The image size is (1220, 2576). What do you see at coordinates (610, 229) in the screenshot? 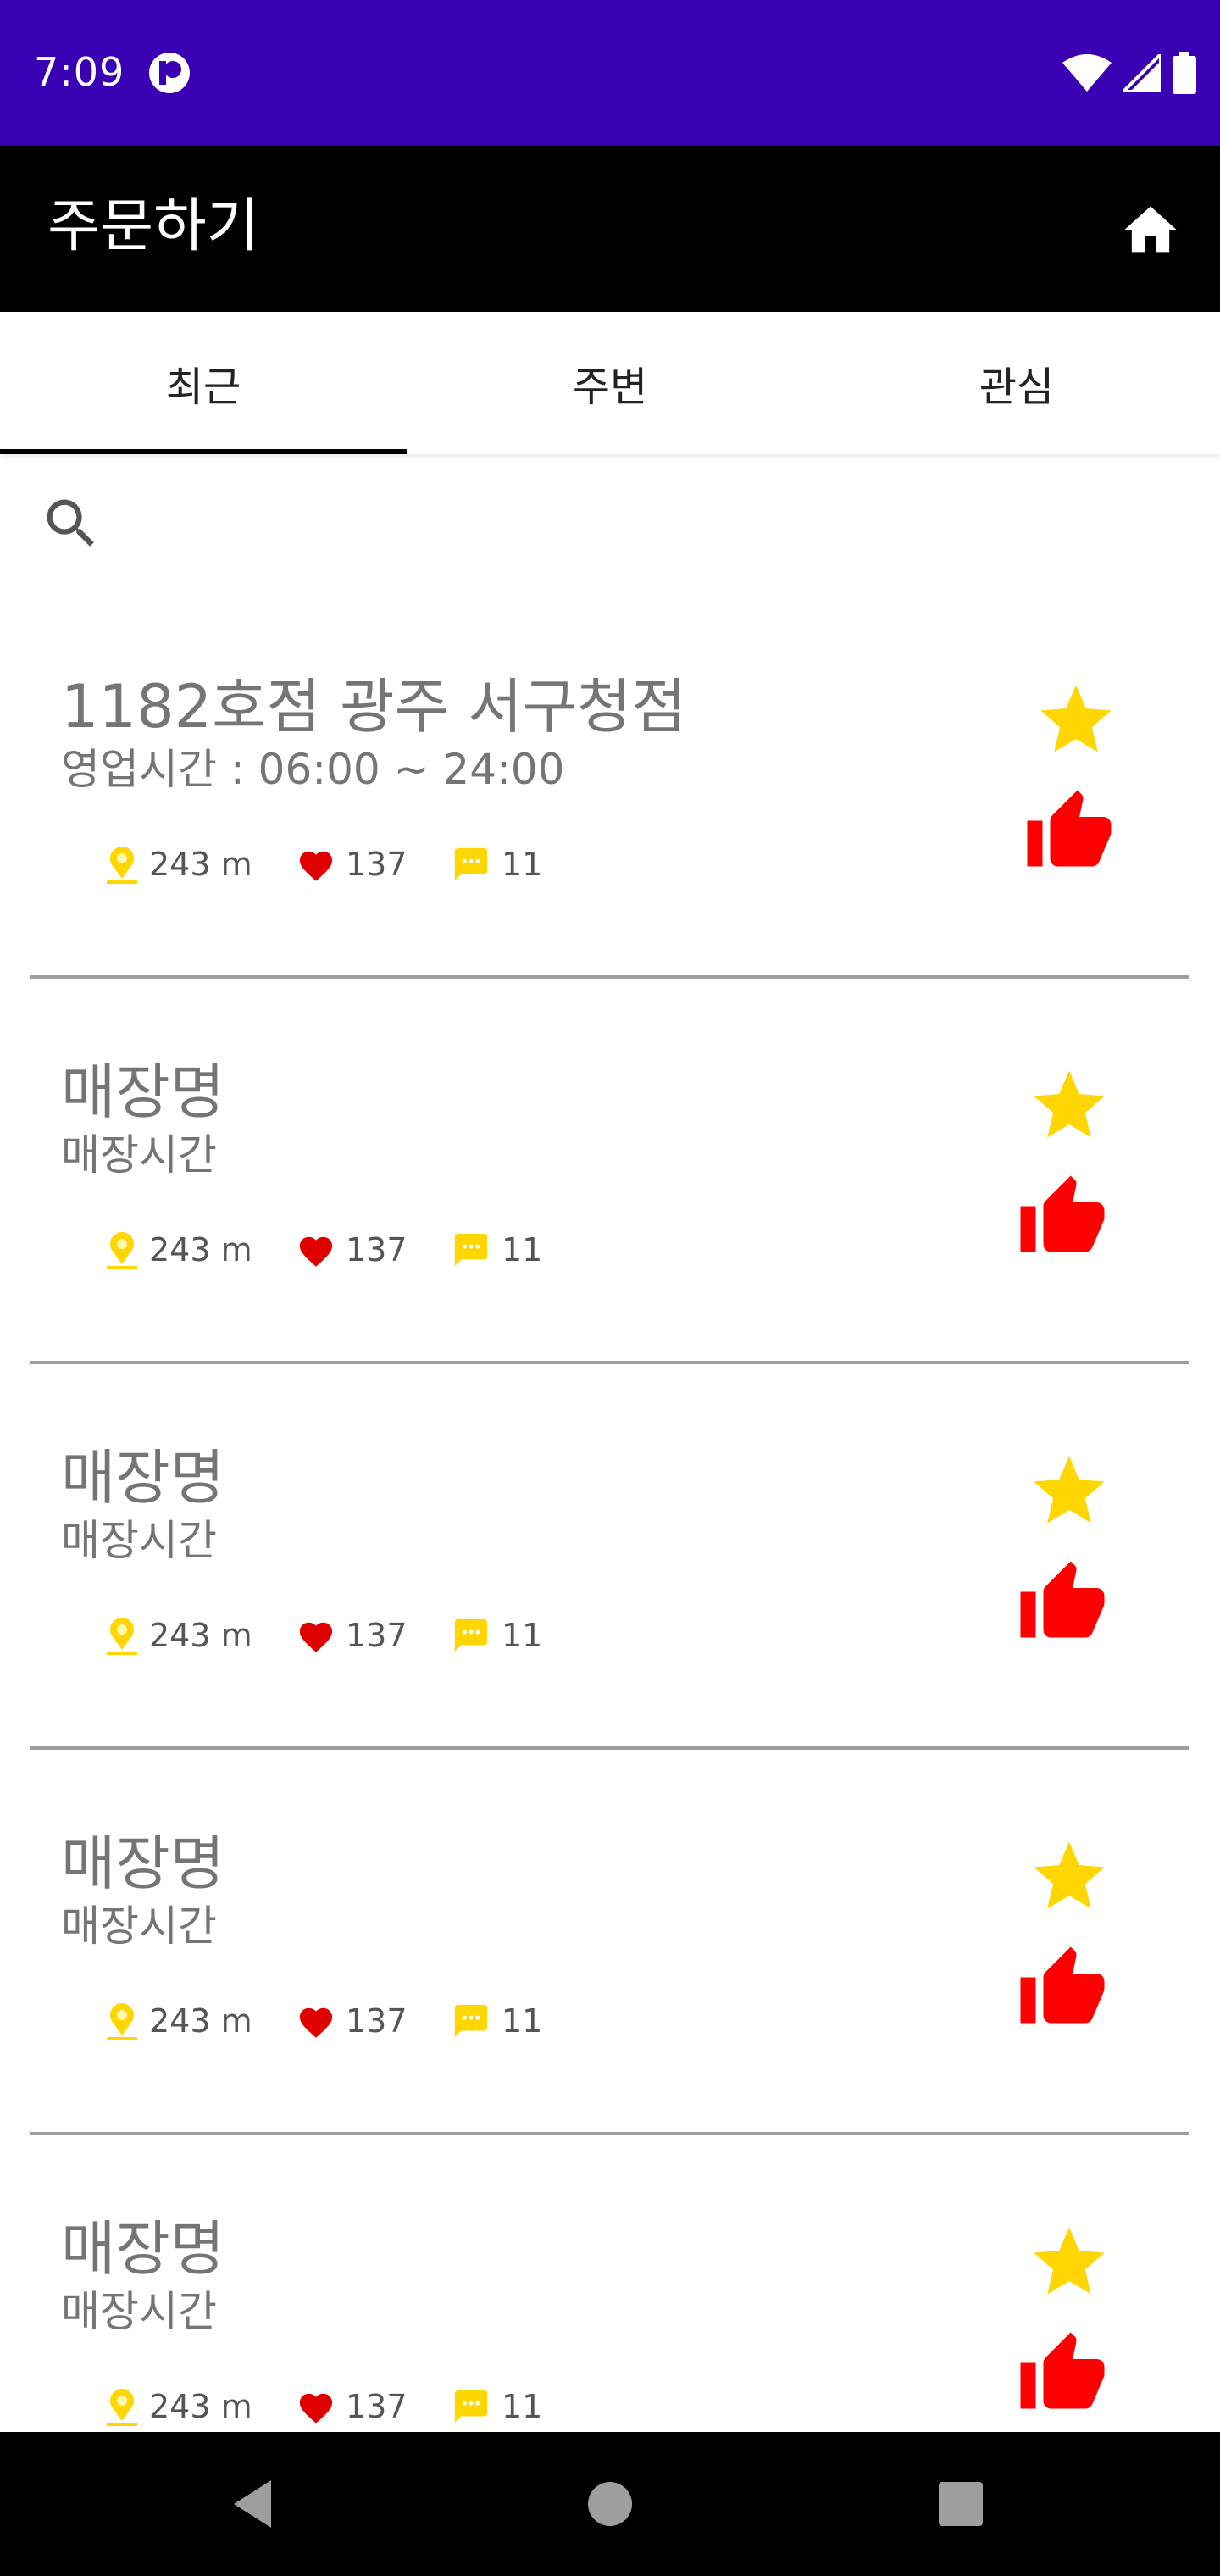
I see `app-bar: 주문하기` at bounding box center [610, 229].